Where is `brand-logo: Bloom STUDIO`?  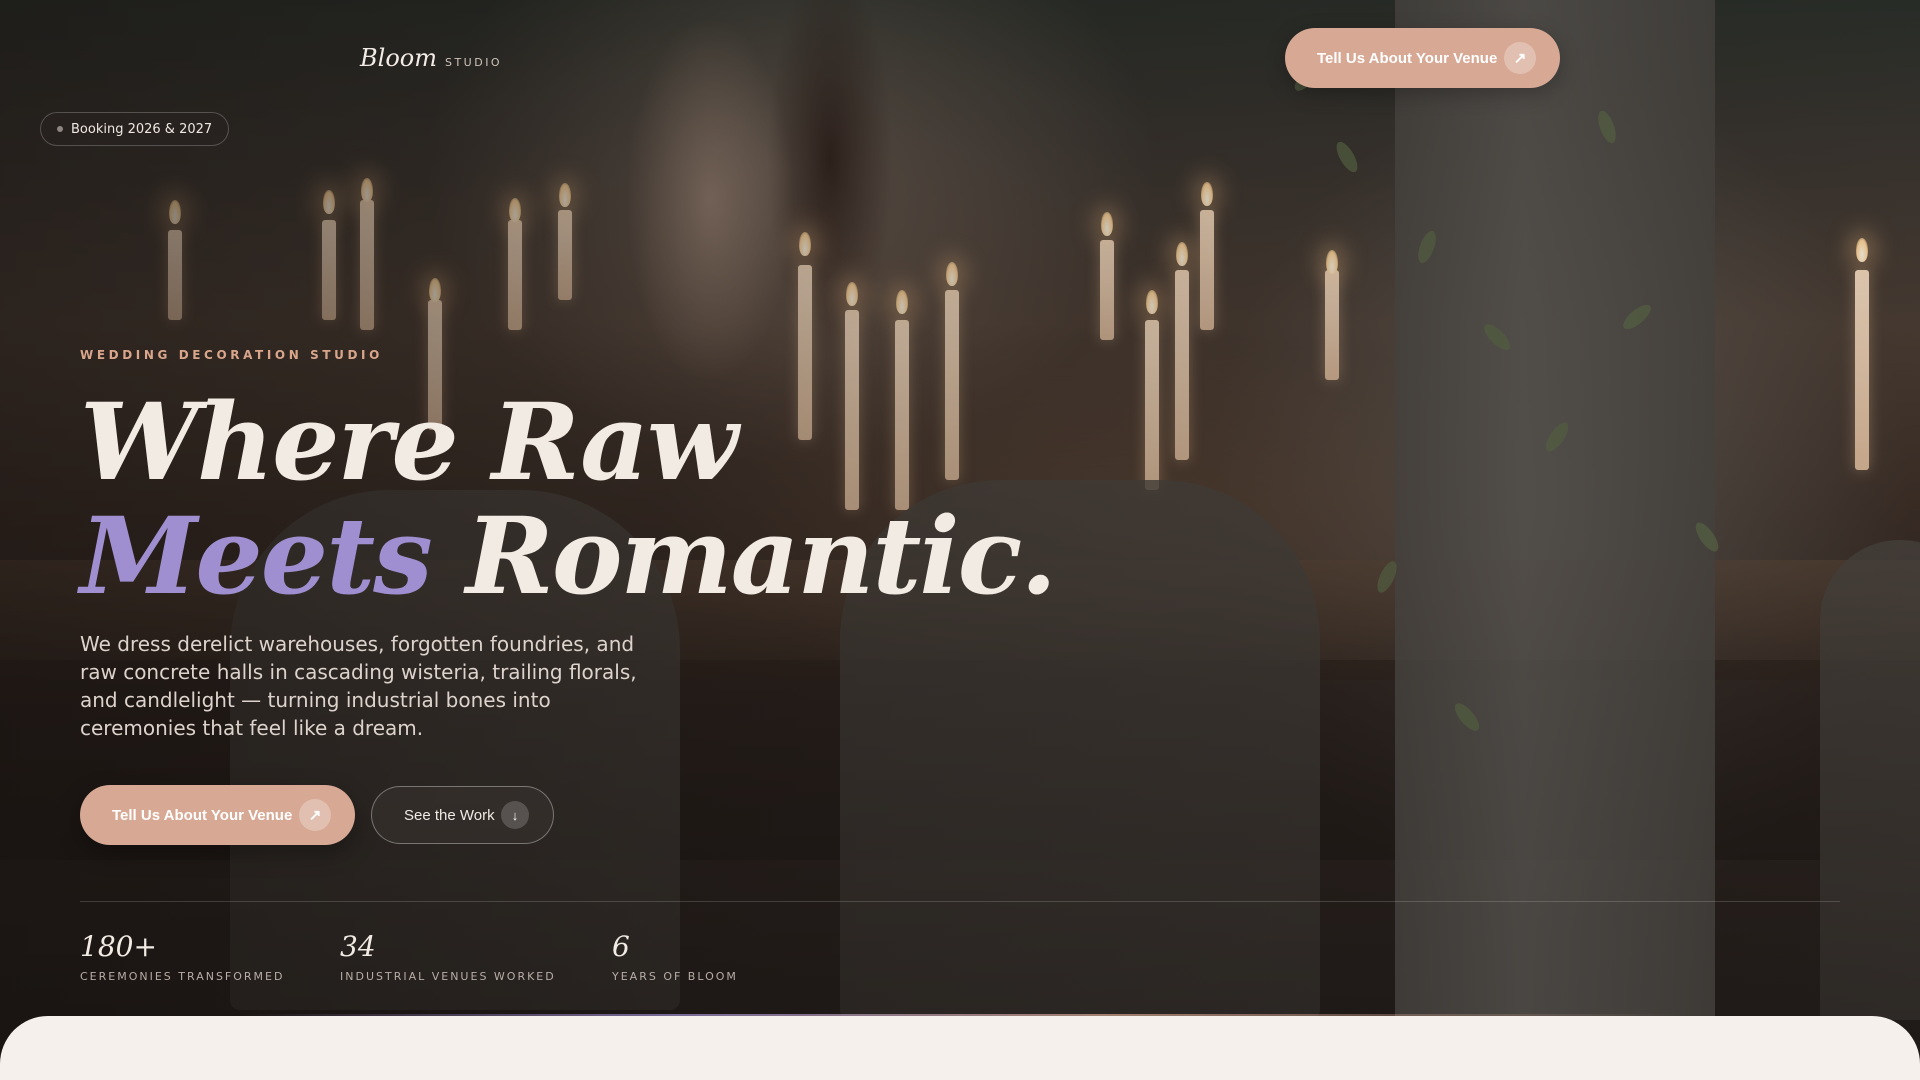
brand-logo: Bloom STUDIO is located at coordinates (431, 58).